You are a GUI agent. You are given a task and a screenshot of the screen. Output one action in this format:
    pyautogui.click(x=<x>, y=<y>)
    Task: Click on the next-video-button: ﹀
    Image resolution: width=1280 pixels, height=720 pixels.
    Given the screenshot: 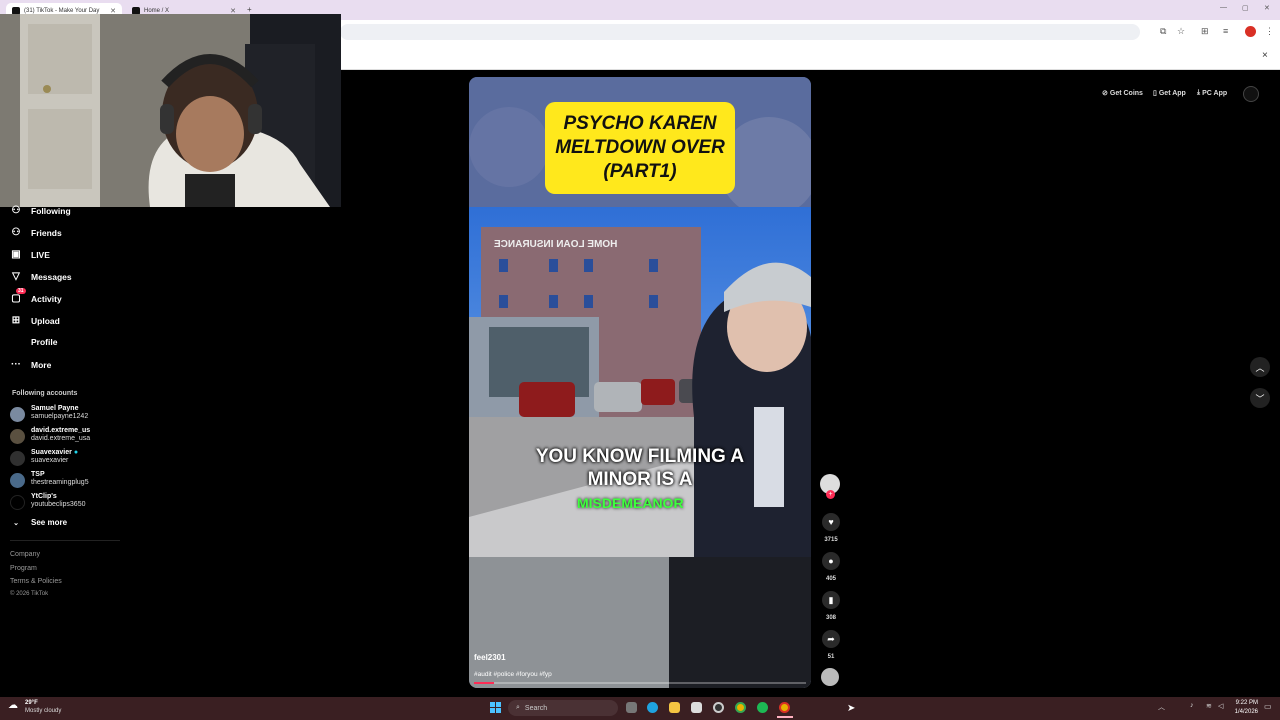 What is the action you would take?
    pyautogui.click(x=1260, y=398)
    